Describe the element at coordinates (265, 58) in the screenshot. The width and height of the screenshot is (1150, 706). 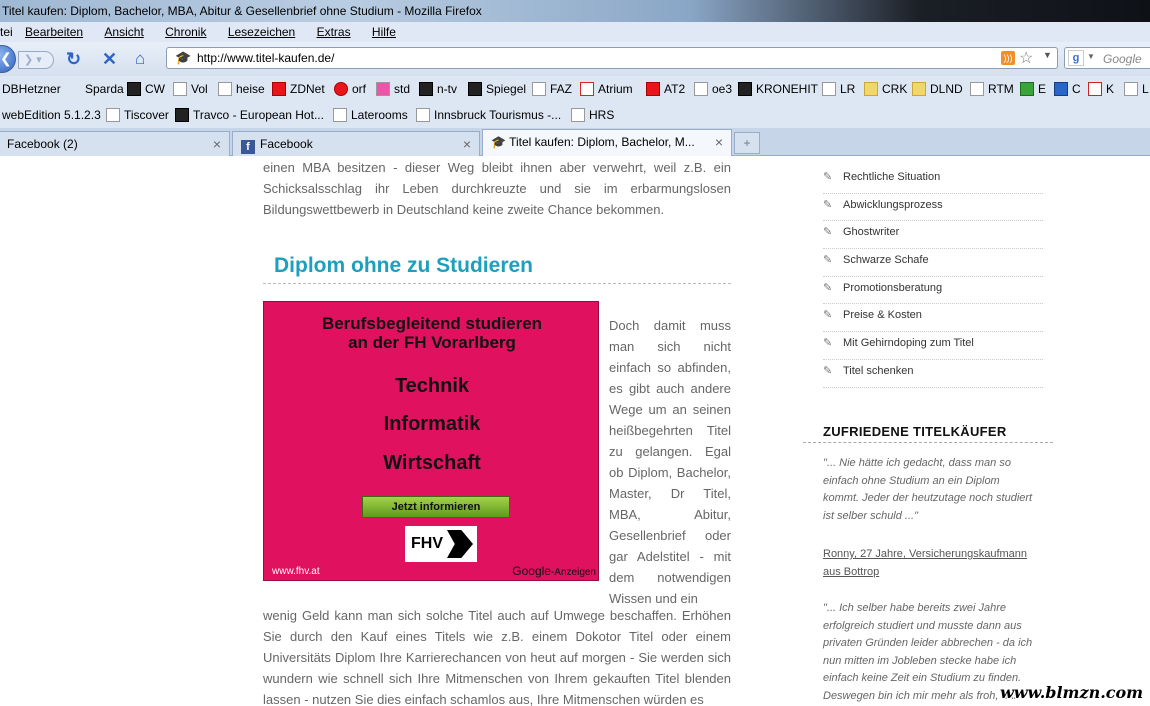
I see `url-text: http://www.titel-kaufen.de/` at that location.